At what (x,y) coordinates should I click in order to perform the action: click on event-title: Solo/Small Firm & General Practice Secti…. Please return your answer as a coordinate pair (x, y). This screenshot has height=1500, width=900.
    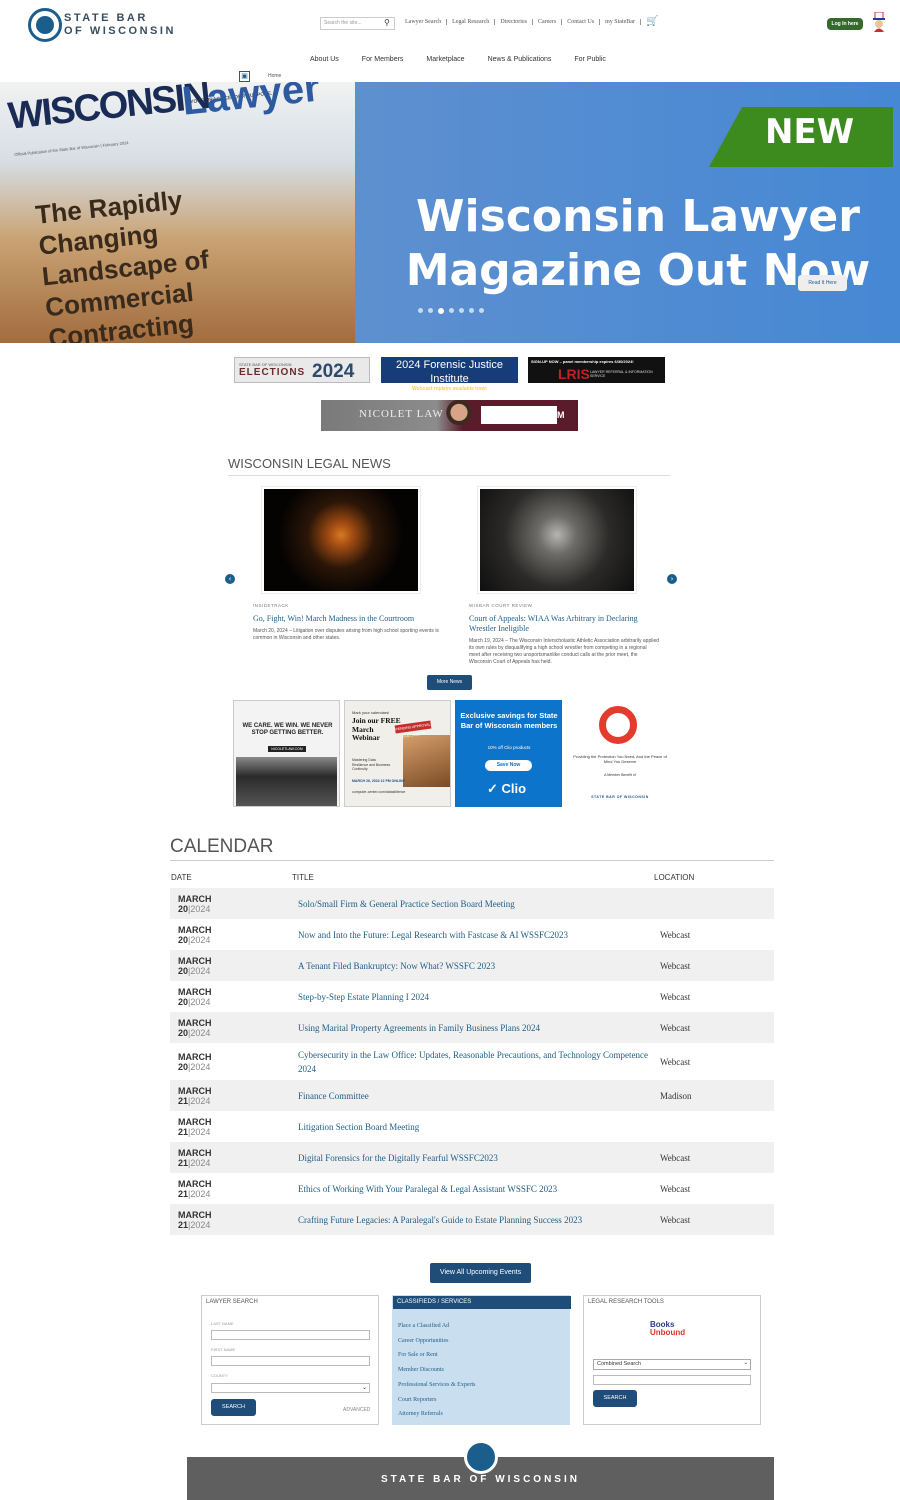
    Looking at the image, I should click on (471, 904).